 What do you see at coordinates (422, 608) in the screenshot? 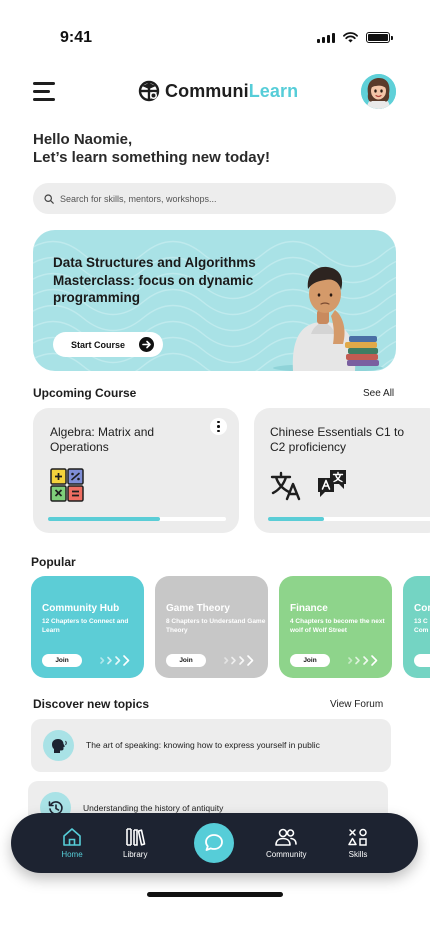
I see `popular-card-title: Cor` at bounding box center [422, 608].